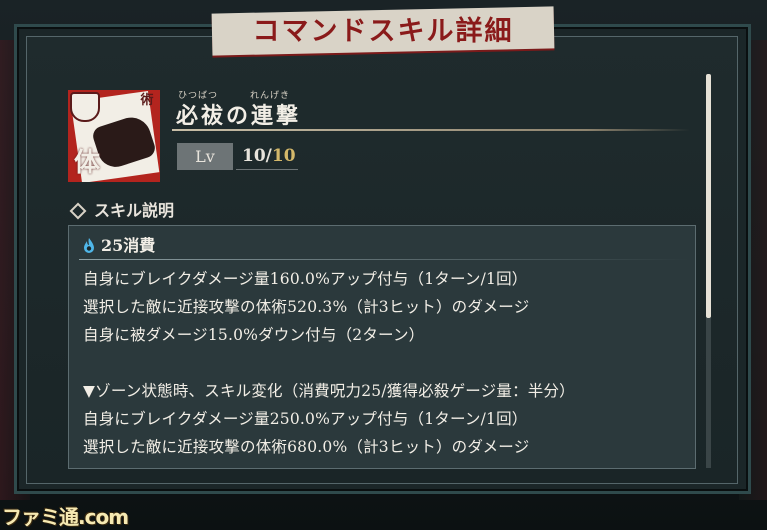 The height and width of the screenshot is (530, 767). I want to click on level-value: 10/10, so click(269, 156).